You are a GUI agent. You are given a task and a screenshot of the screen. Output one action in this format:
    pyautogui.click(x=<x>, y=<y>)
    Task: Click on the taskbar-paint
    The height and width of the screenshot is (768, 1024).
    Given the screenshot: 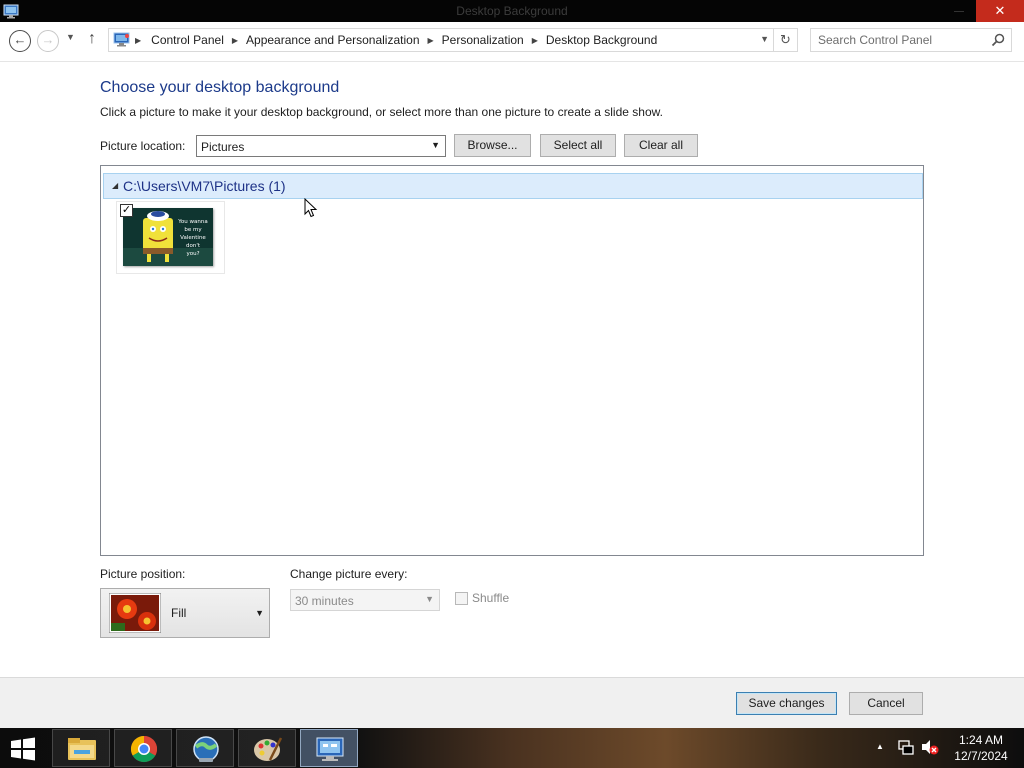 What is the action you would take?
    pyautogui.click(x=267, y=748)
    